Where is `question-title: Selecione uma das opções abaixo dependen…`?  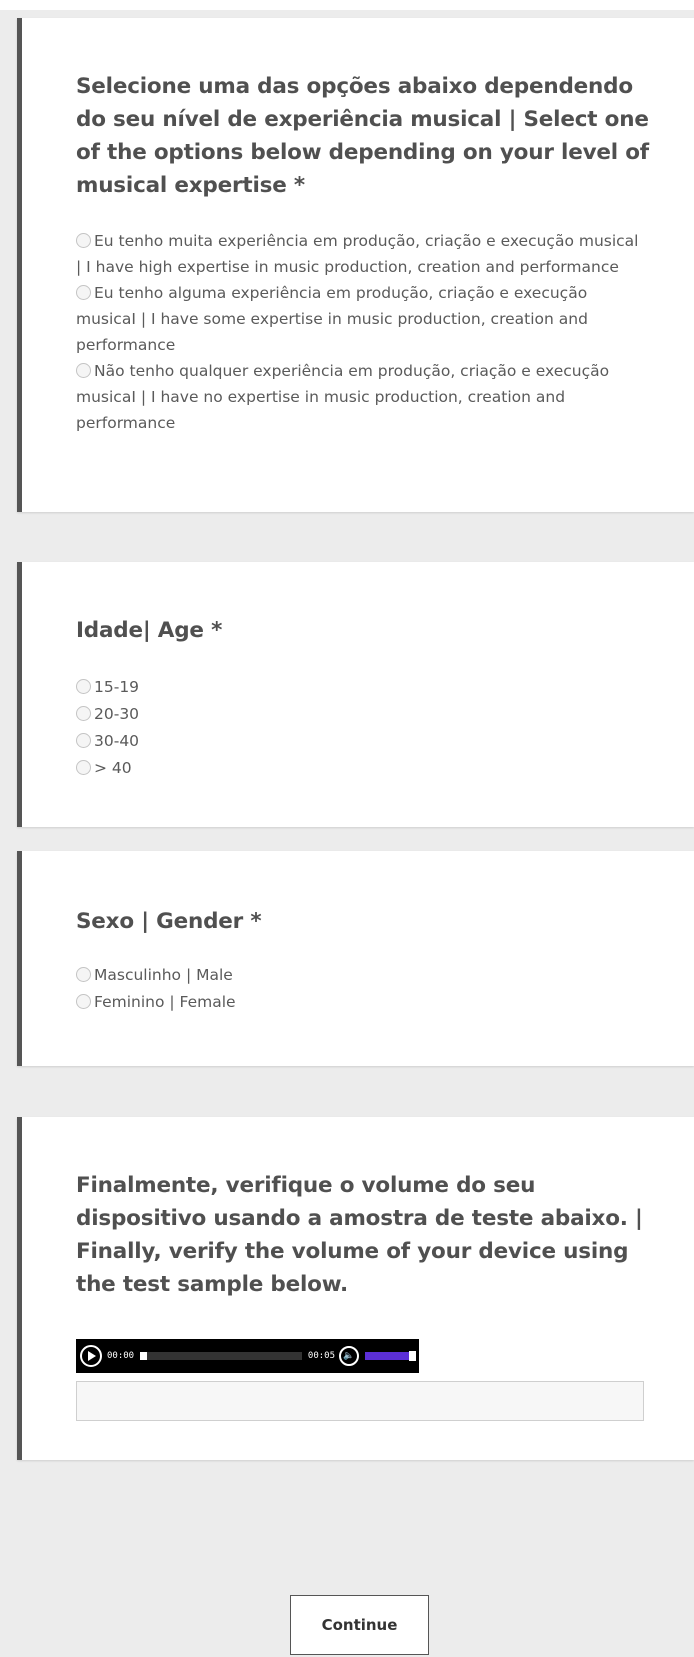 question-title: Selecione uma das opções abaixo dependen… is located at coordinates (362, 136).